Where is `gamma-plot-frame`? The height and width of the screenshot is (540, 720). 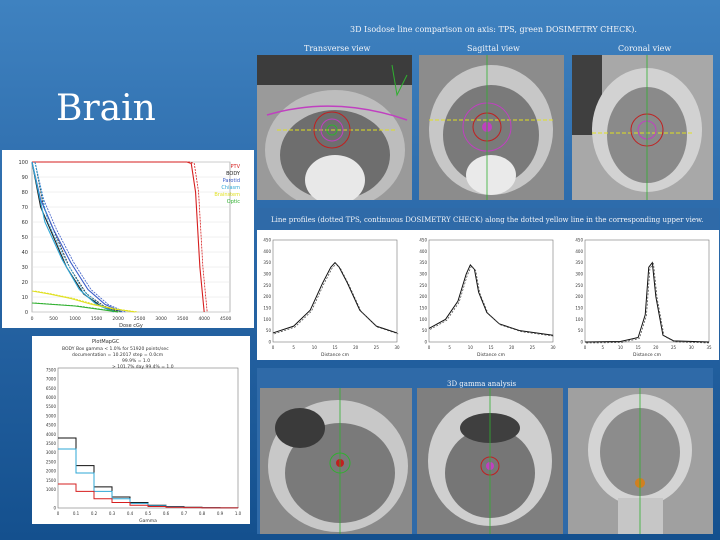
gamma-plot-frame is located at coordinates (148, 438).